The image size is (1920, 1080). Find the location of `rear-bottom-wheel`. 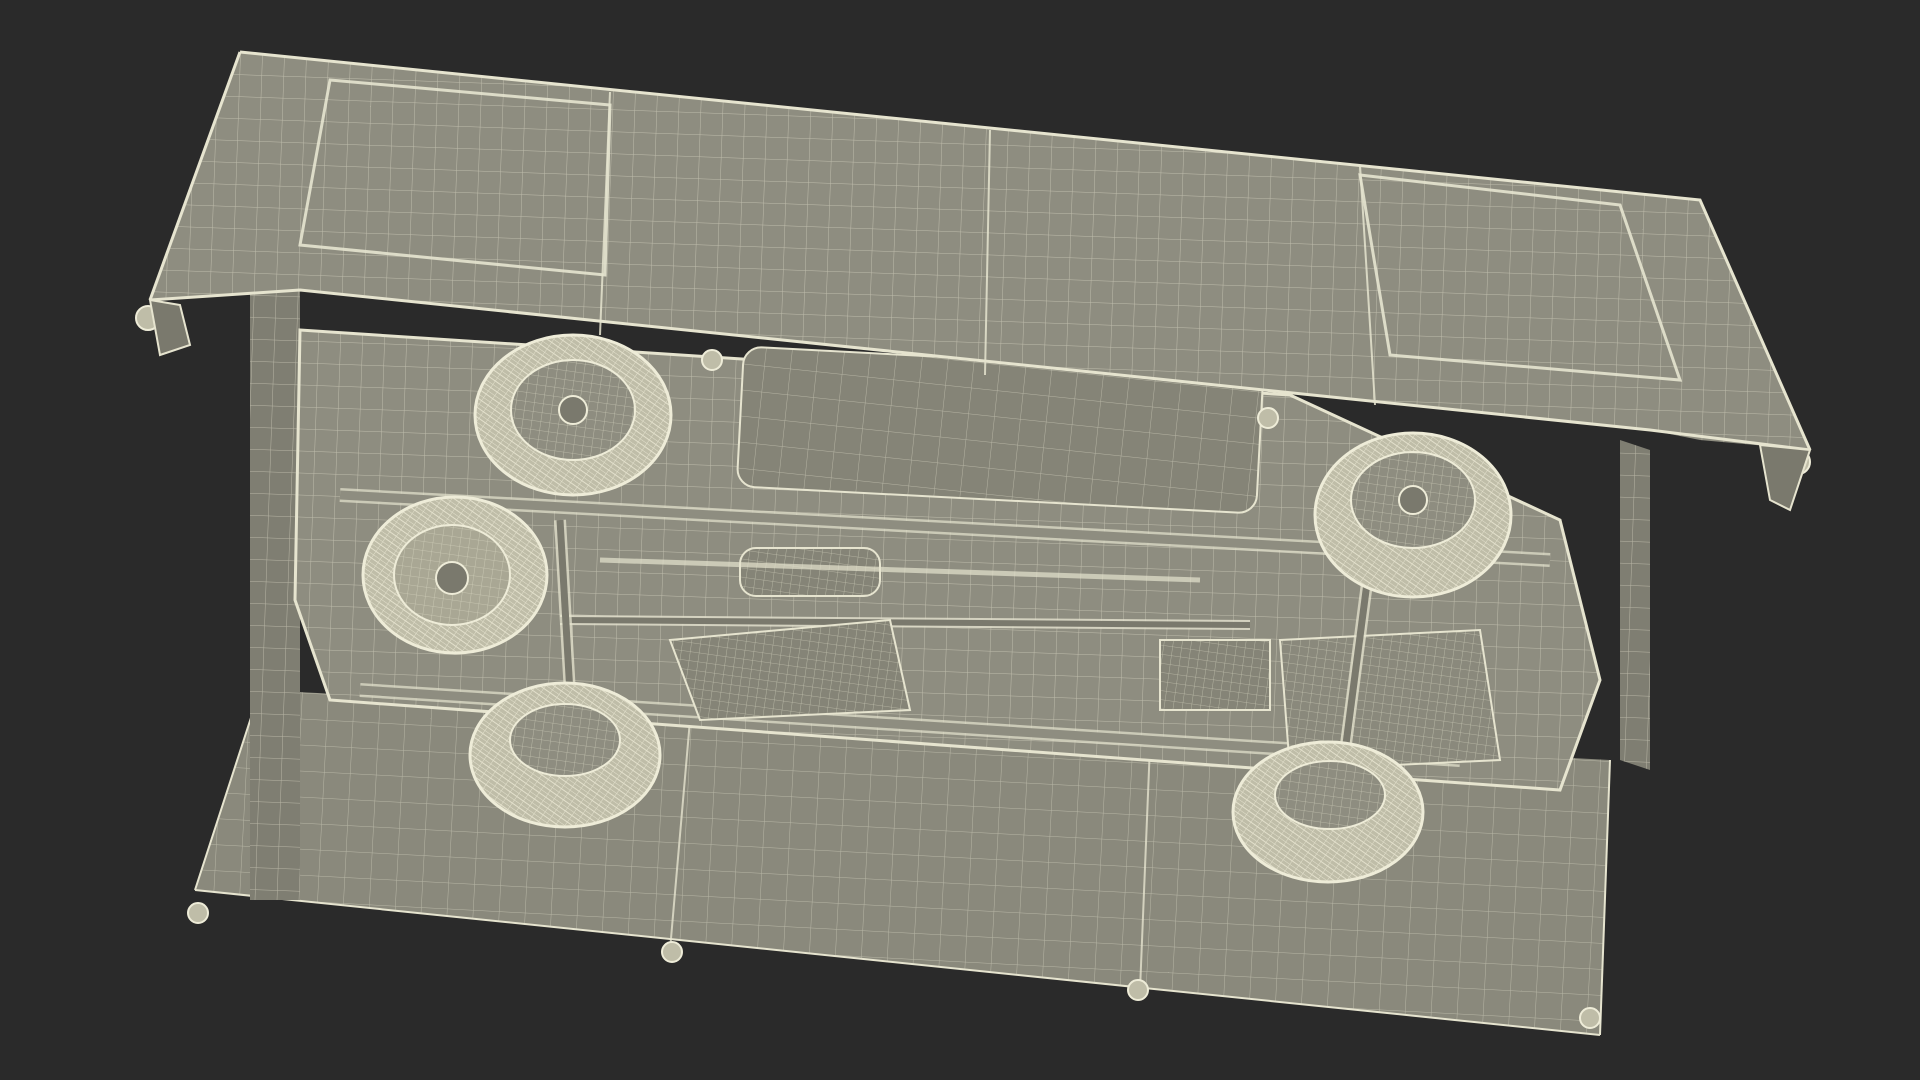

rear-bottom-wheel is located at coordinates (565, 755).